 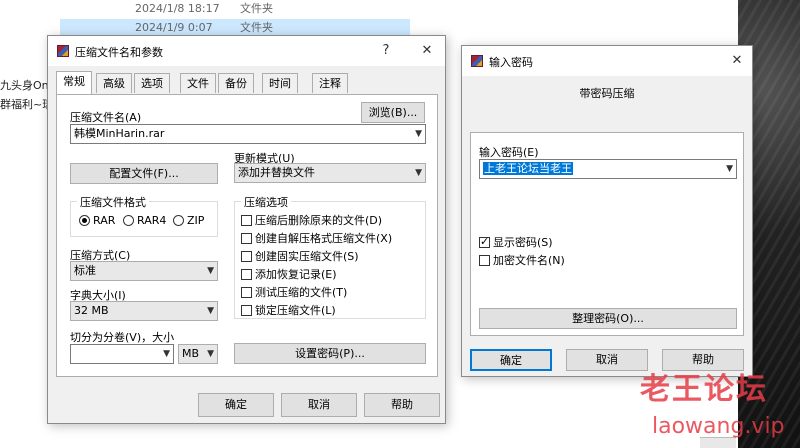 I want to click on radio-label: RAR, so click(x=104, y=220).